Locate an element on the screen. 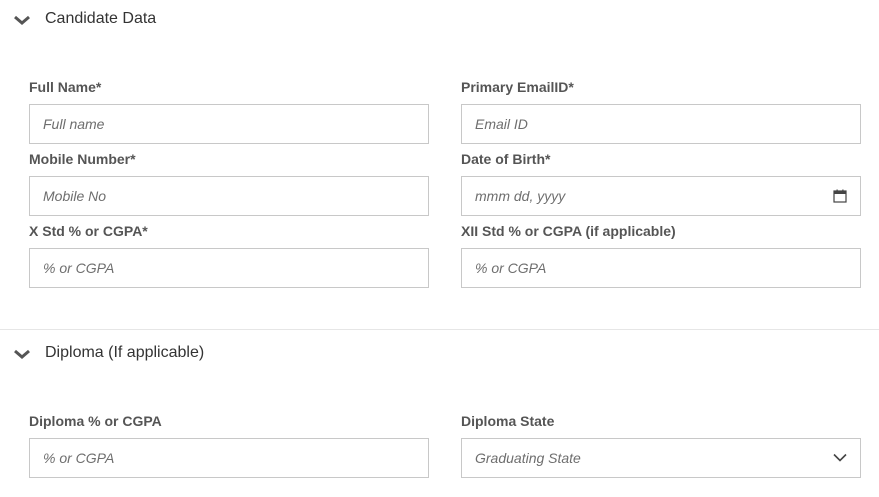 The height and width of the screenshot is (497, 879). dob-input is located at coordinates (661, 196).